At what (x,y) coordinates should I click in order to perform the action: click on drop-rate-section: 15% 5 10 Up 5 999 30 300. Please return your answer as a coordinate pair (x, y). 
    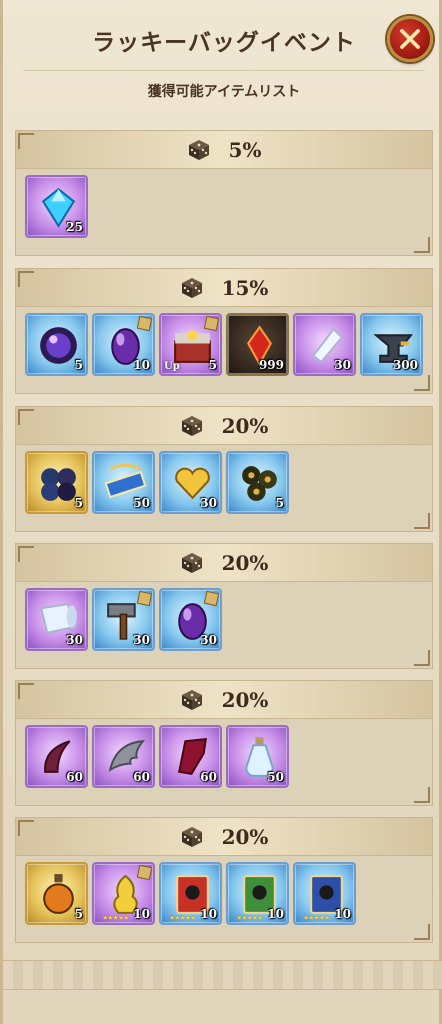
    Looking at the image, I should click on (224, 331).